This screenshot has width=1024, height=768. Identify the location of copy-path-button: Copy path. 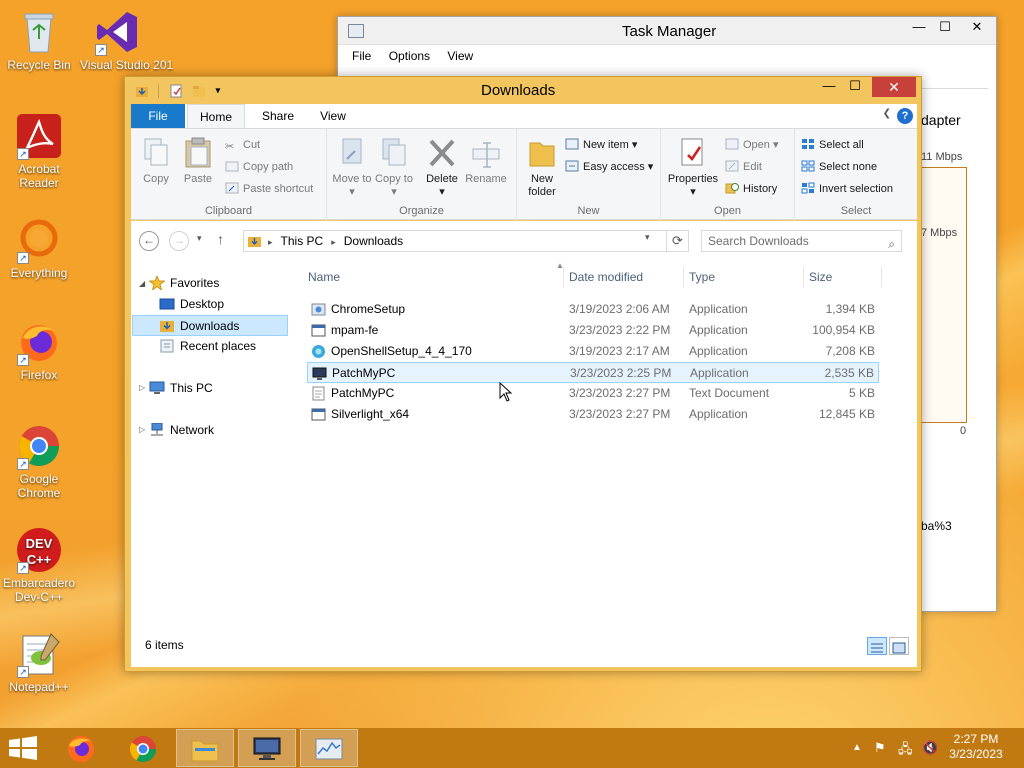
(259, 167).